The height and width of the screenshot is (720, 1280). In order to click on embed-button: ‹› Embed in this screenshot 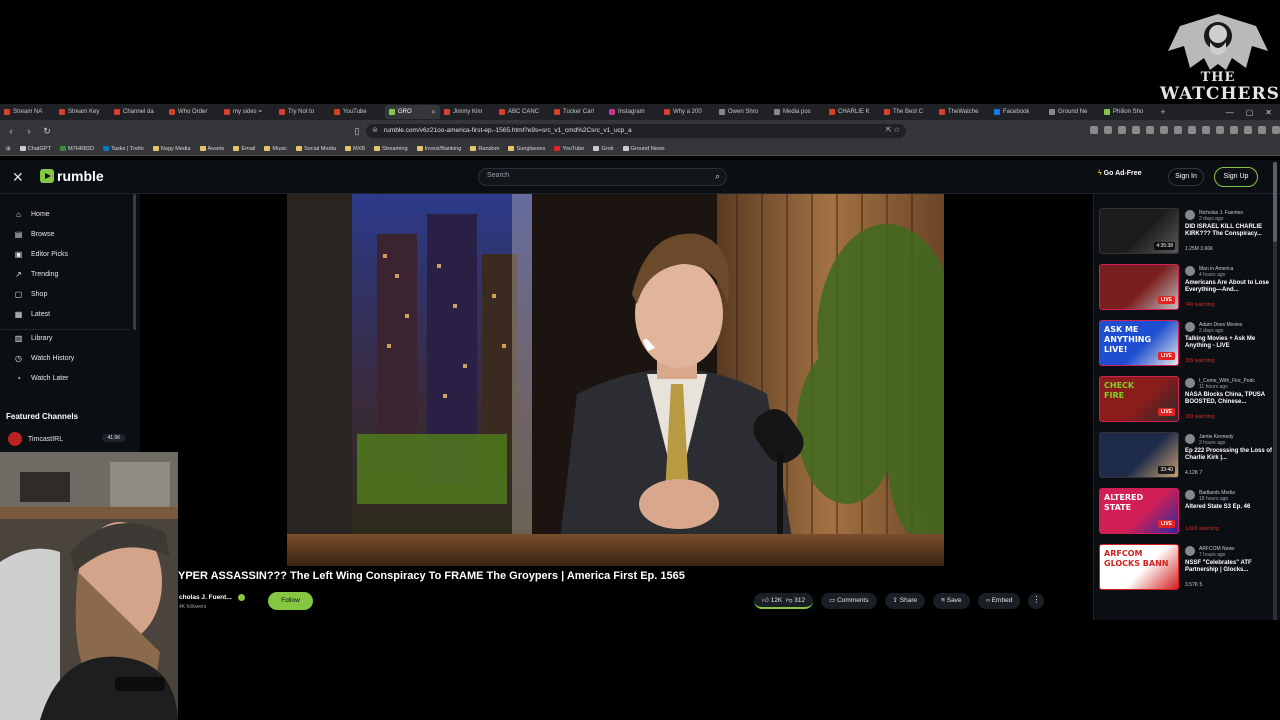, I will do `click(999, 601)`.